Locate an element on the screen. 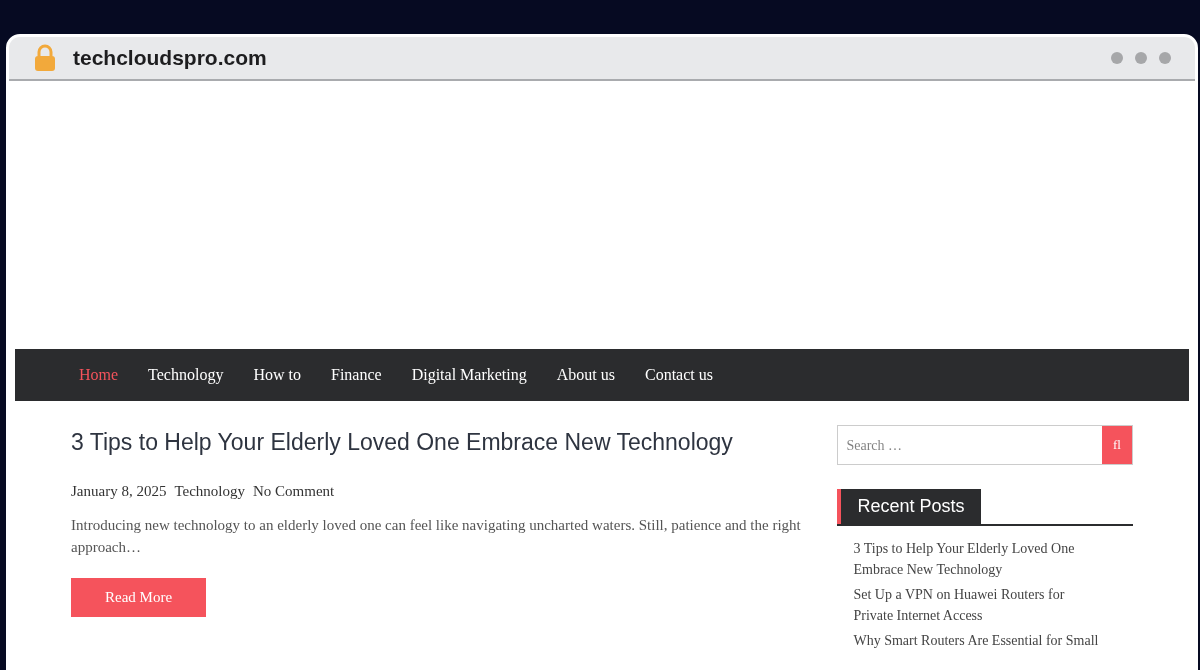  post-comments: No Comment is located at coordinates (294, 490).